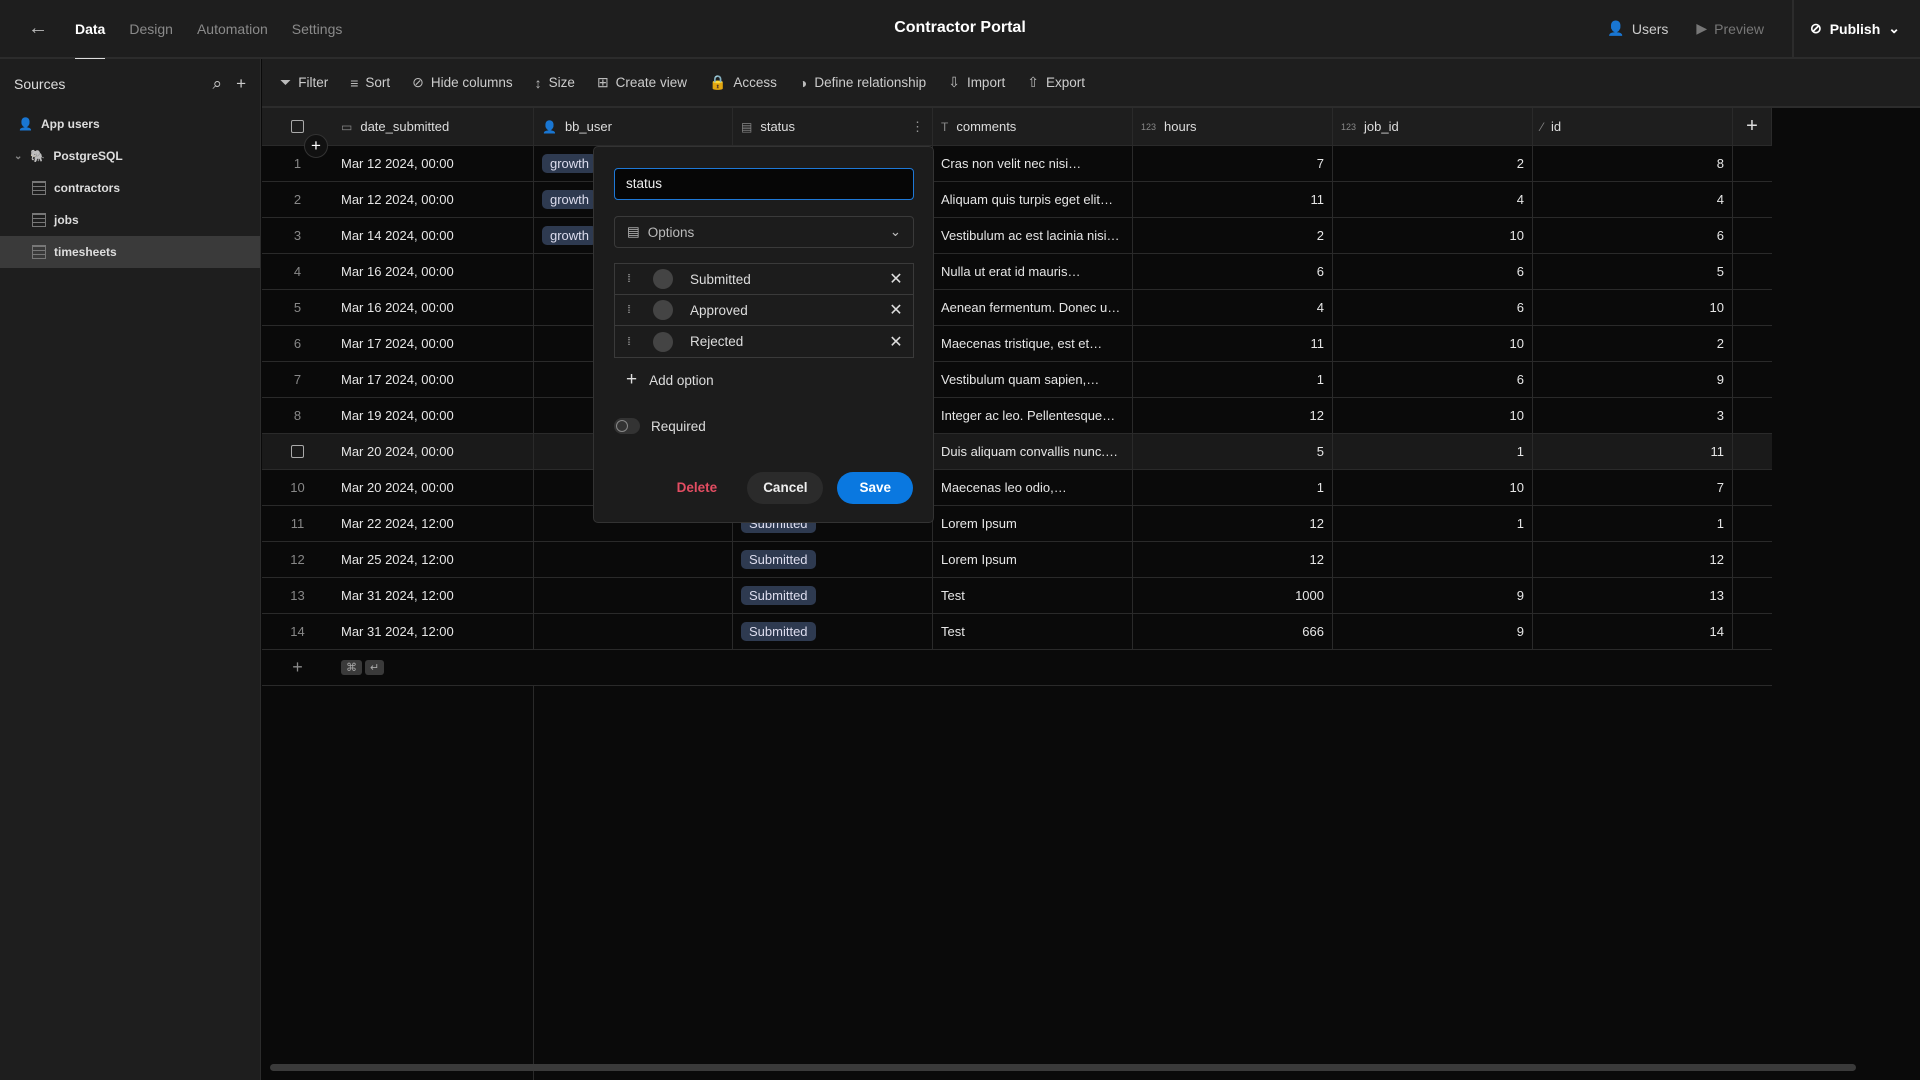 This screenshot has width=1920, height=1080. Describe the element at coordinates (433, 451) in the screenshot. I see `cell-date-submitted: Mar 20 2024, 00:00` at that location.